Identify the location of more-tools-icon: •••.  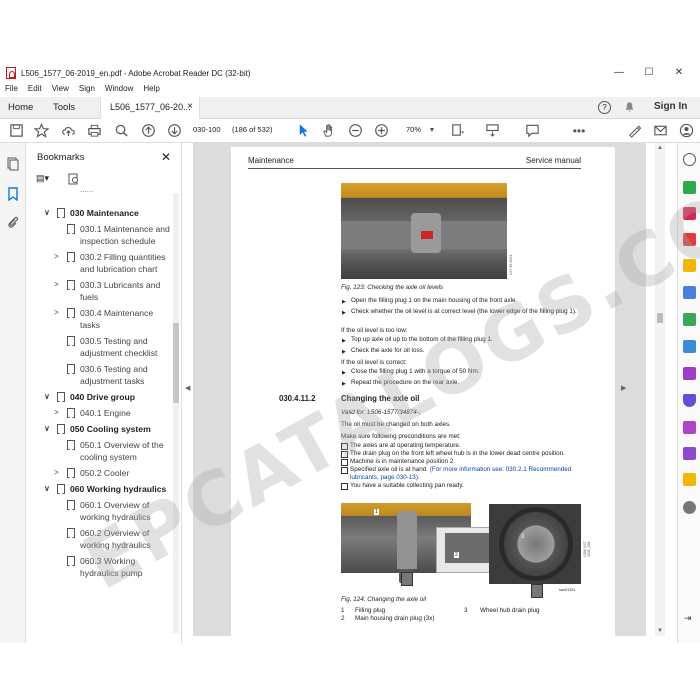
(579, 131).